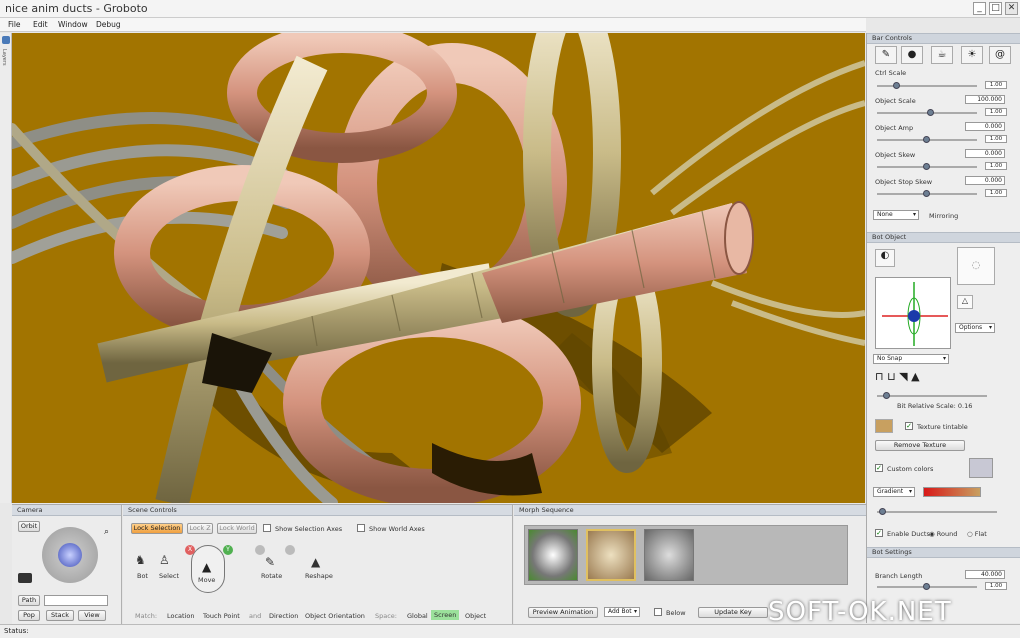  I want to click on object-amp-small: 1.00, so click(996, 139).